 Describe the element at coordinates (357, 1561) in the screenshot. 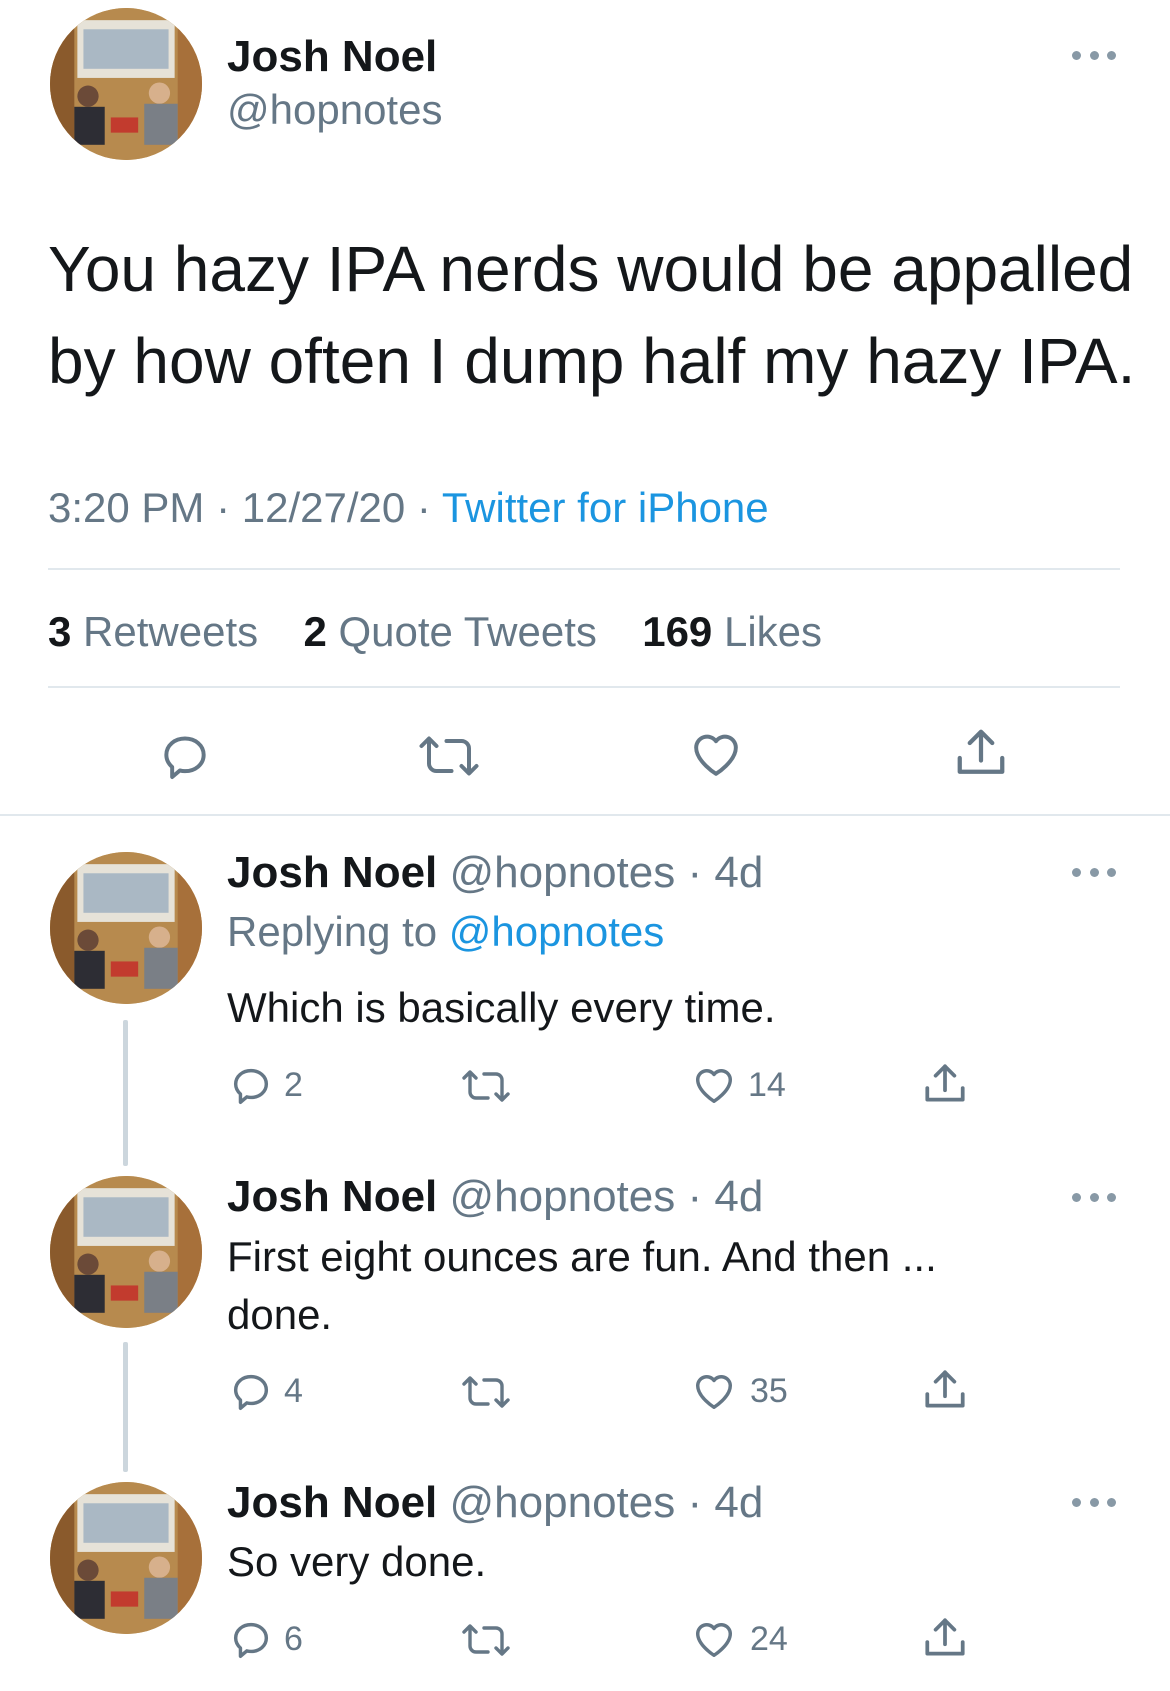

I see `reply-text: So very done.` at that location.